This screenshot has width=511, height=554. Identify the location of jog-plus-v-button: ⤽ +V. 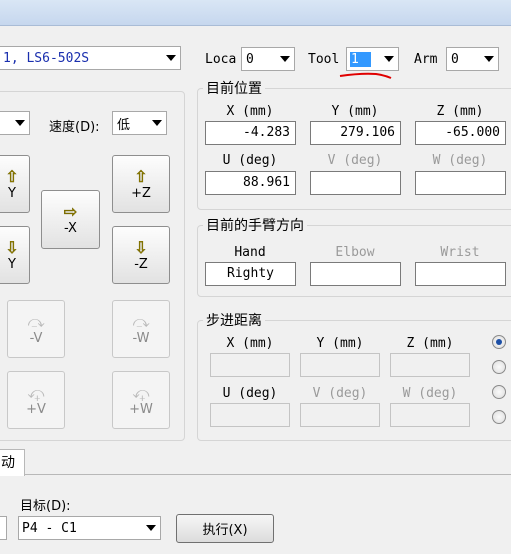
(36, 400).